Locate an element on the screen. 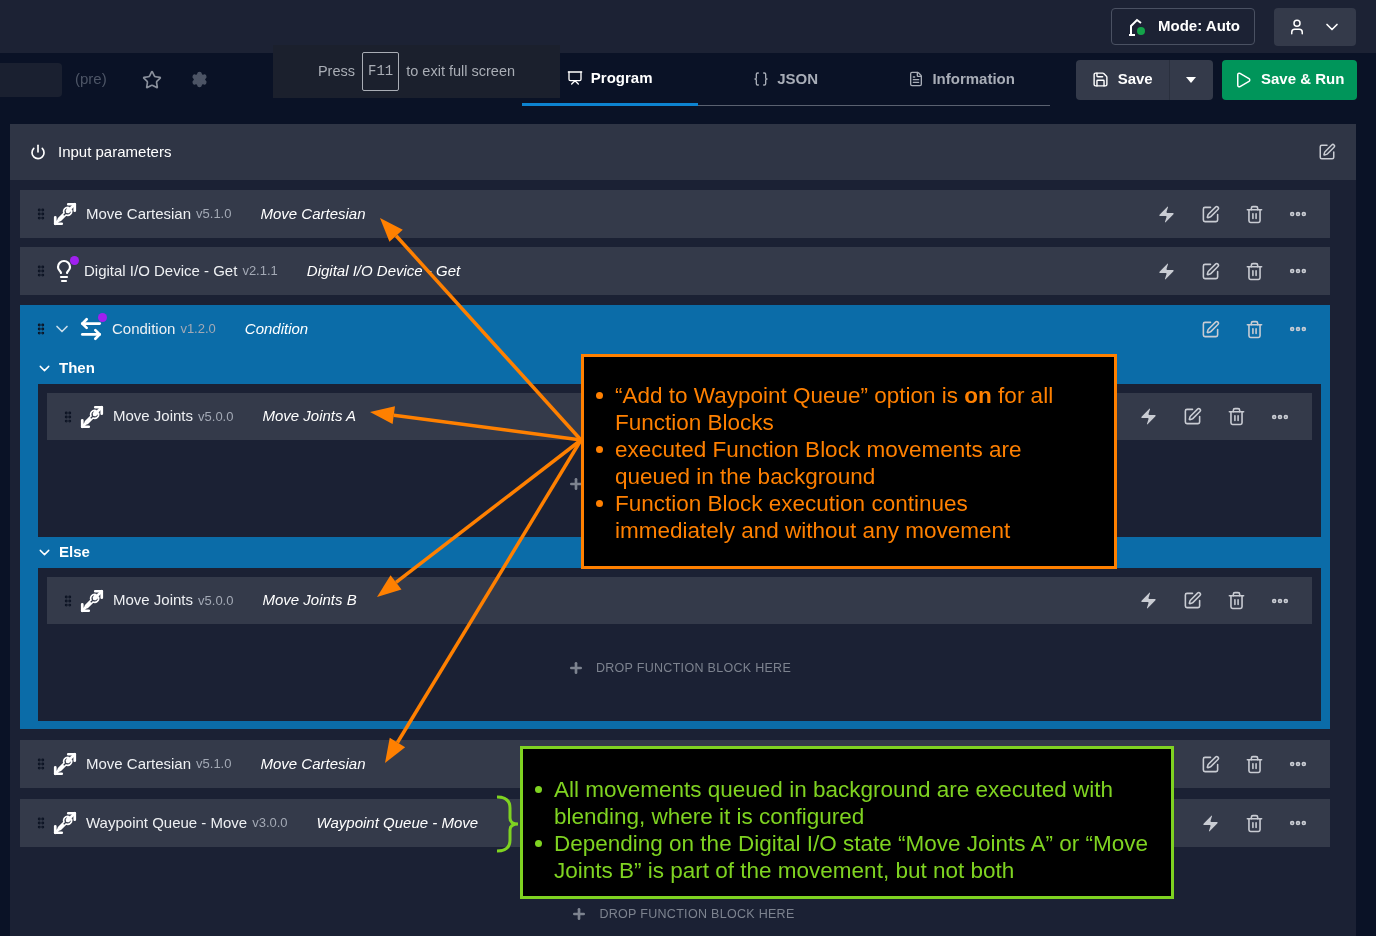  notice-text: Press is located at coordinates (336, 71).